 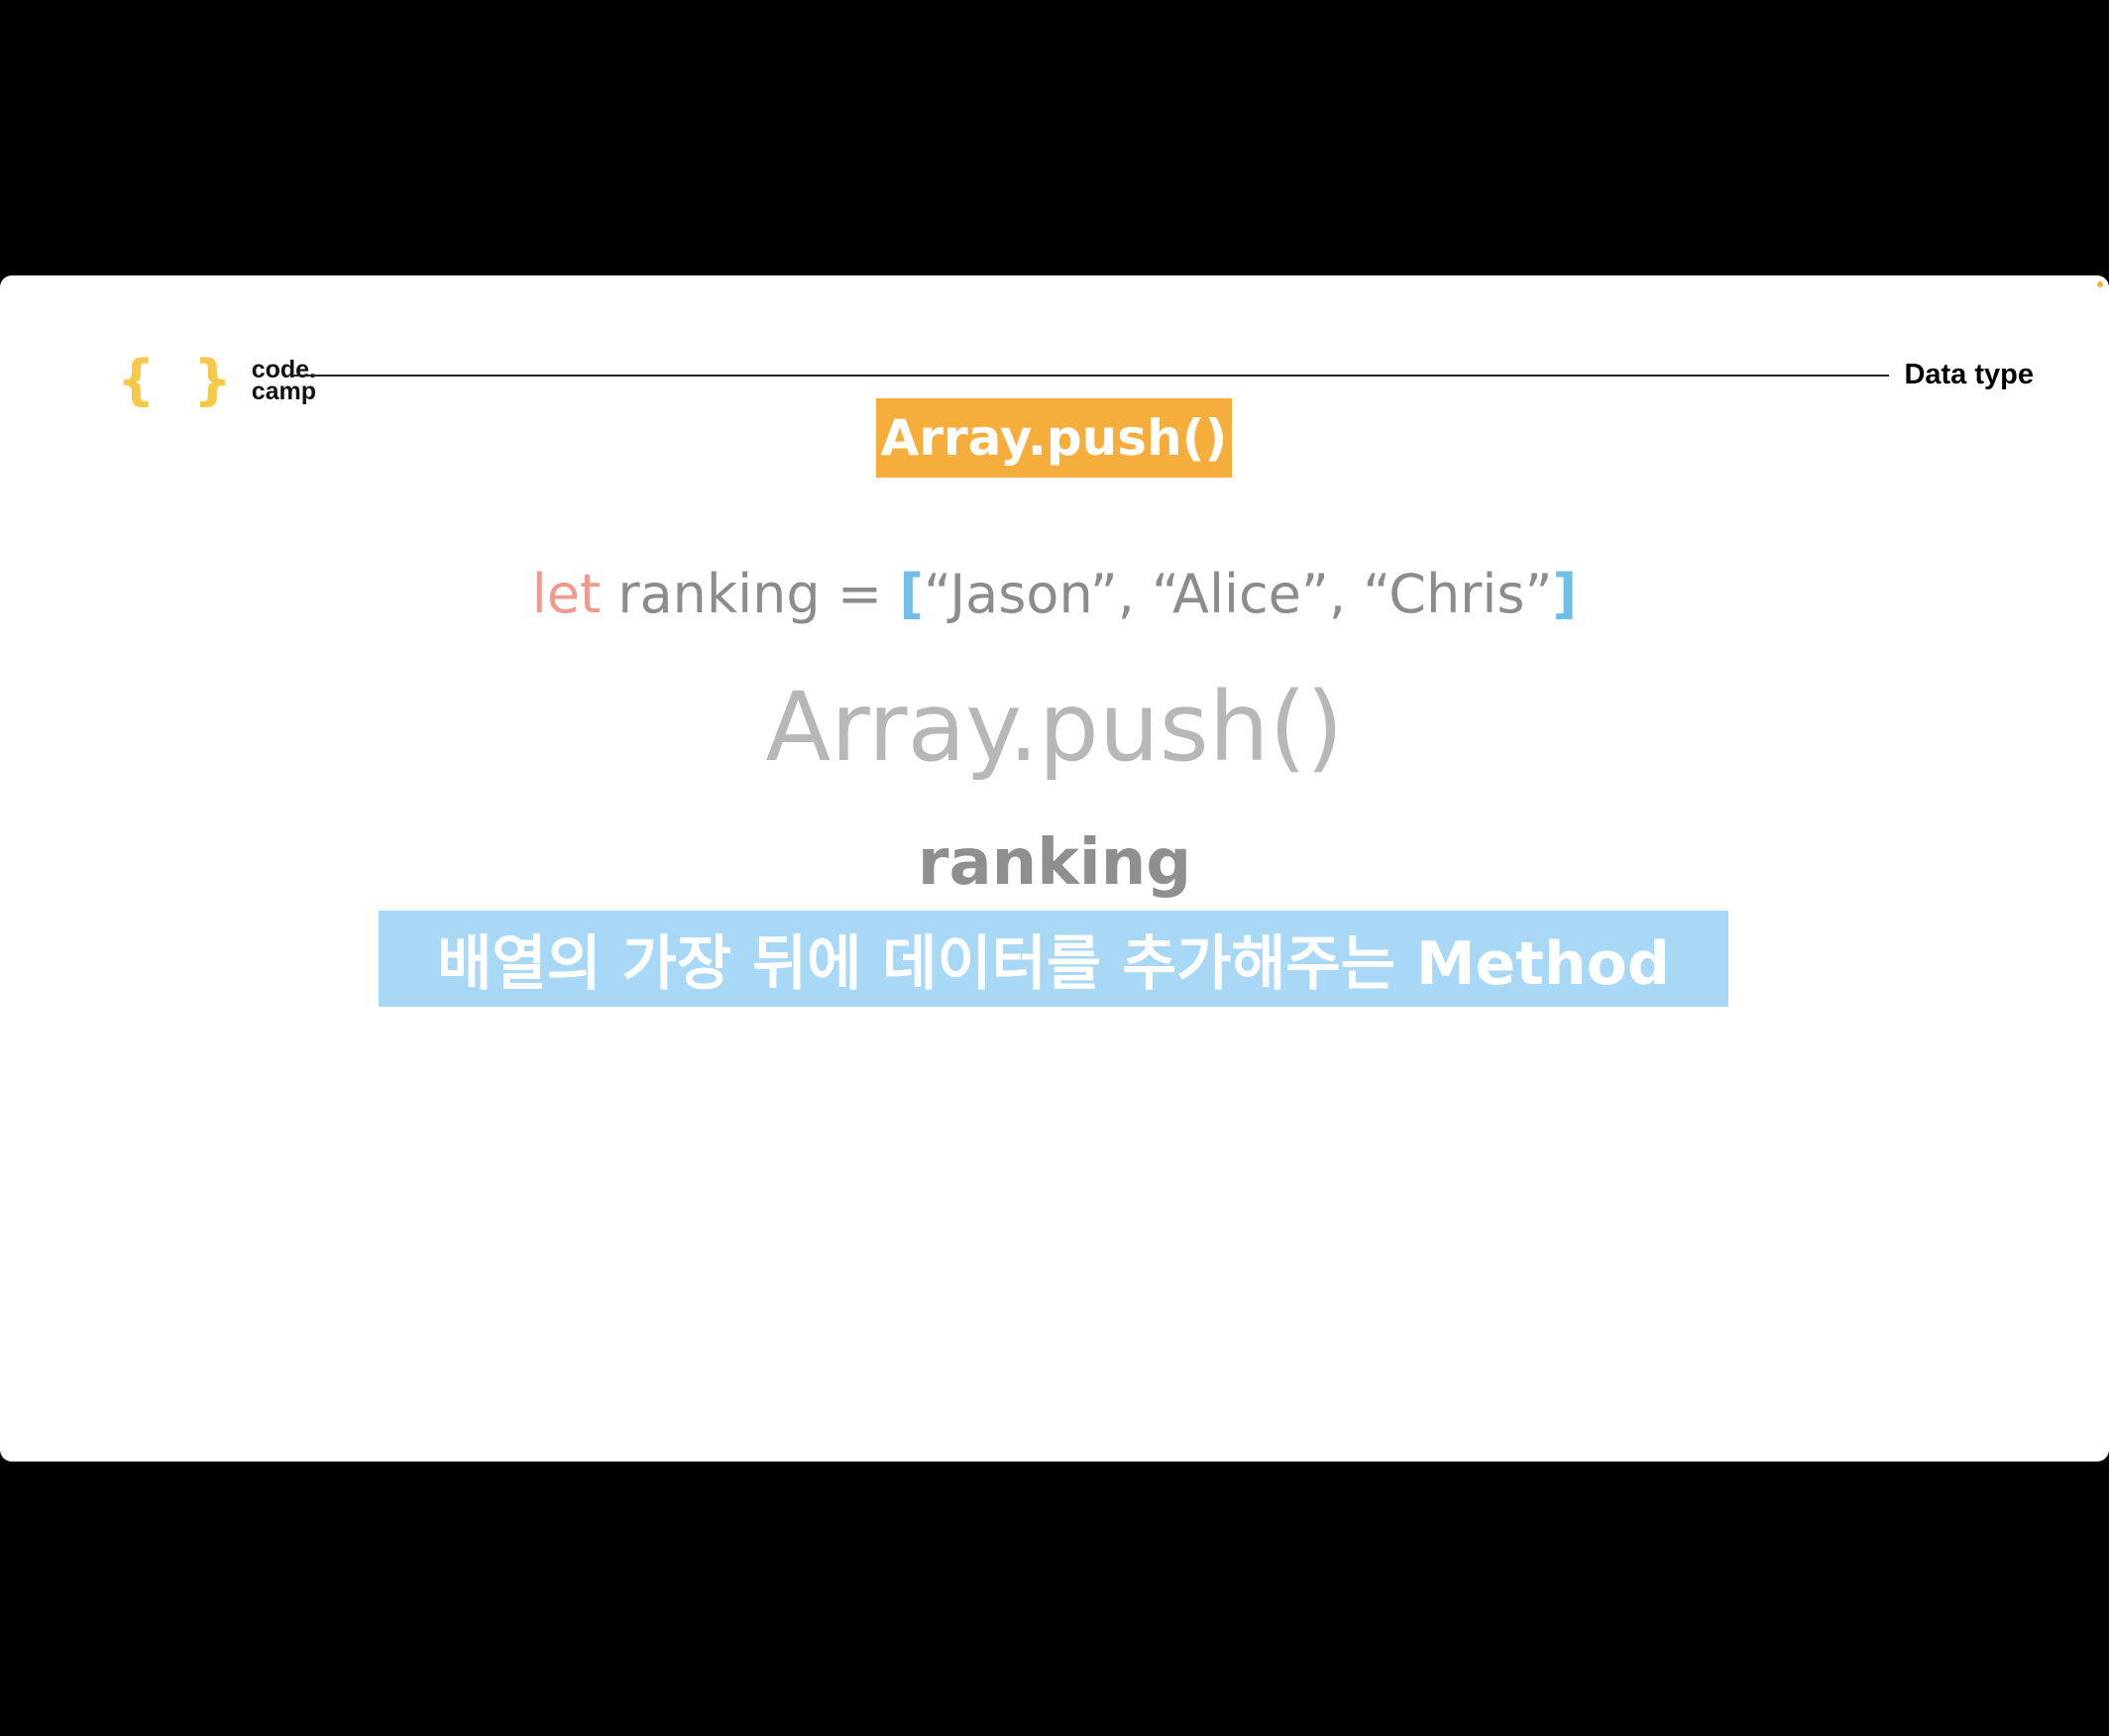 I want to click on status-dot, so click(x=2100, y=284).